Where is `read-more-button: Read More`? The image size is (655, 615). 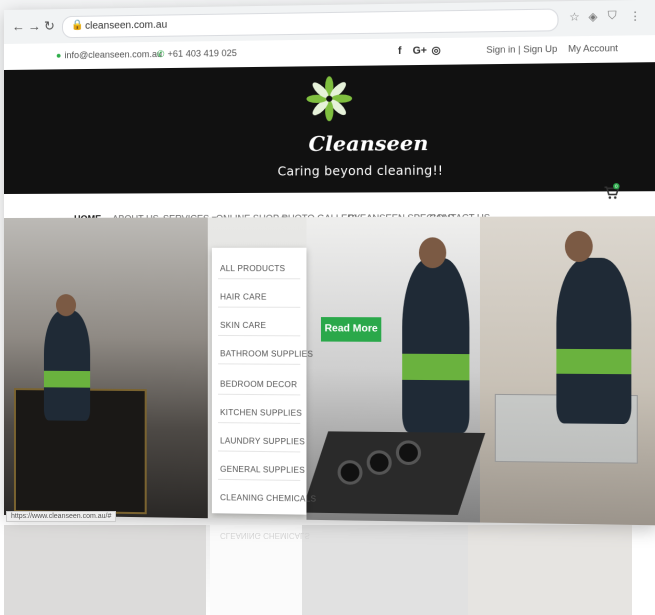
read-more-button: Read More is located at coordinates (351, 329).